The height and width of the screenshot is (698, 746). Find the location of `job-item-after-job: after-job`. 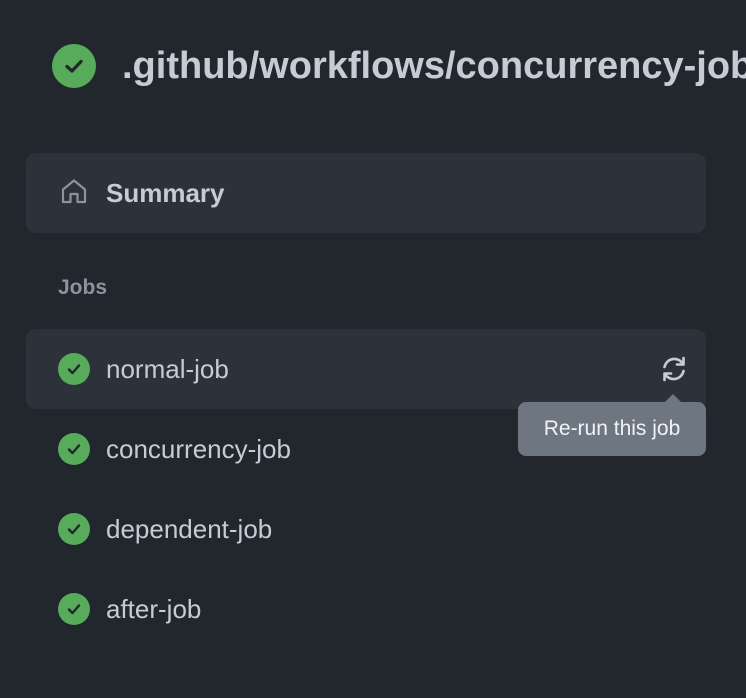

job-item-after-job: after-job is located at coordinates (366, 609).